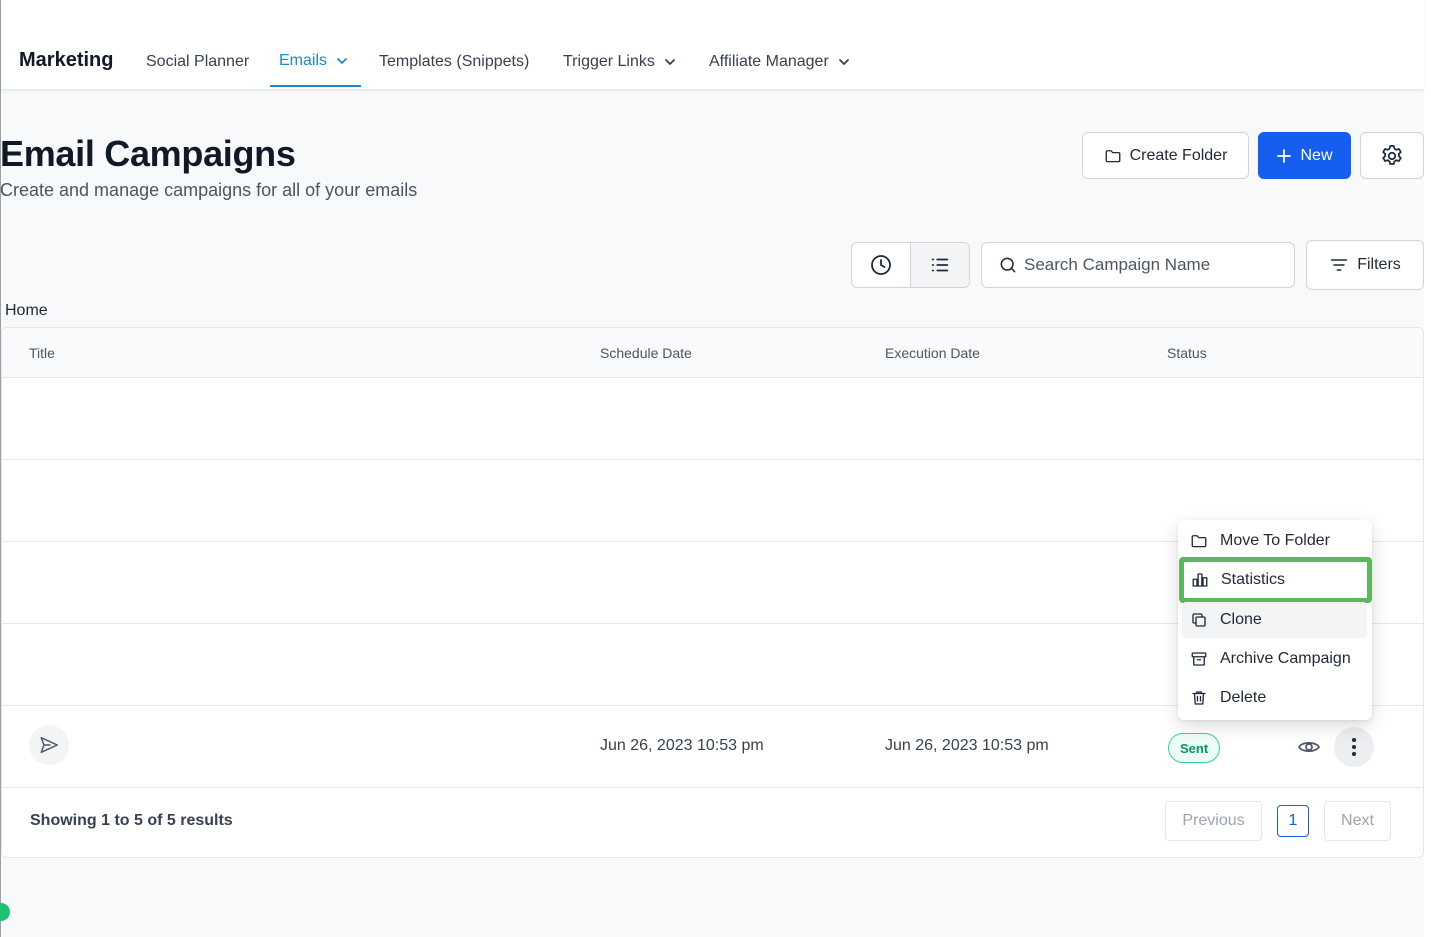  I want to click on search-icon, so click(1008, 265).